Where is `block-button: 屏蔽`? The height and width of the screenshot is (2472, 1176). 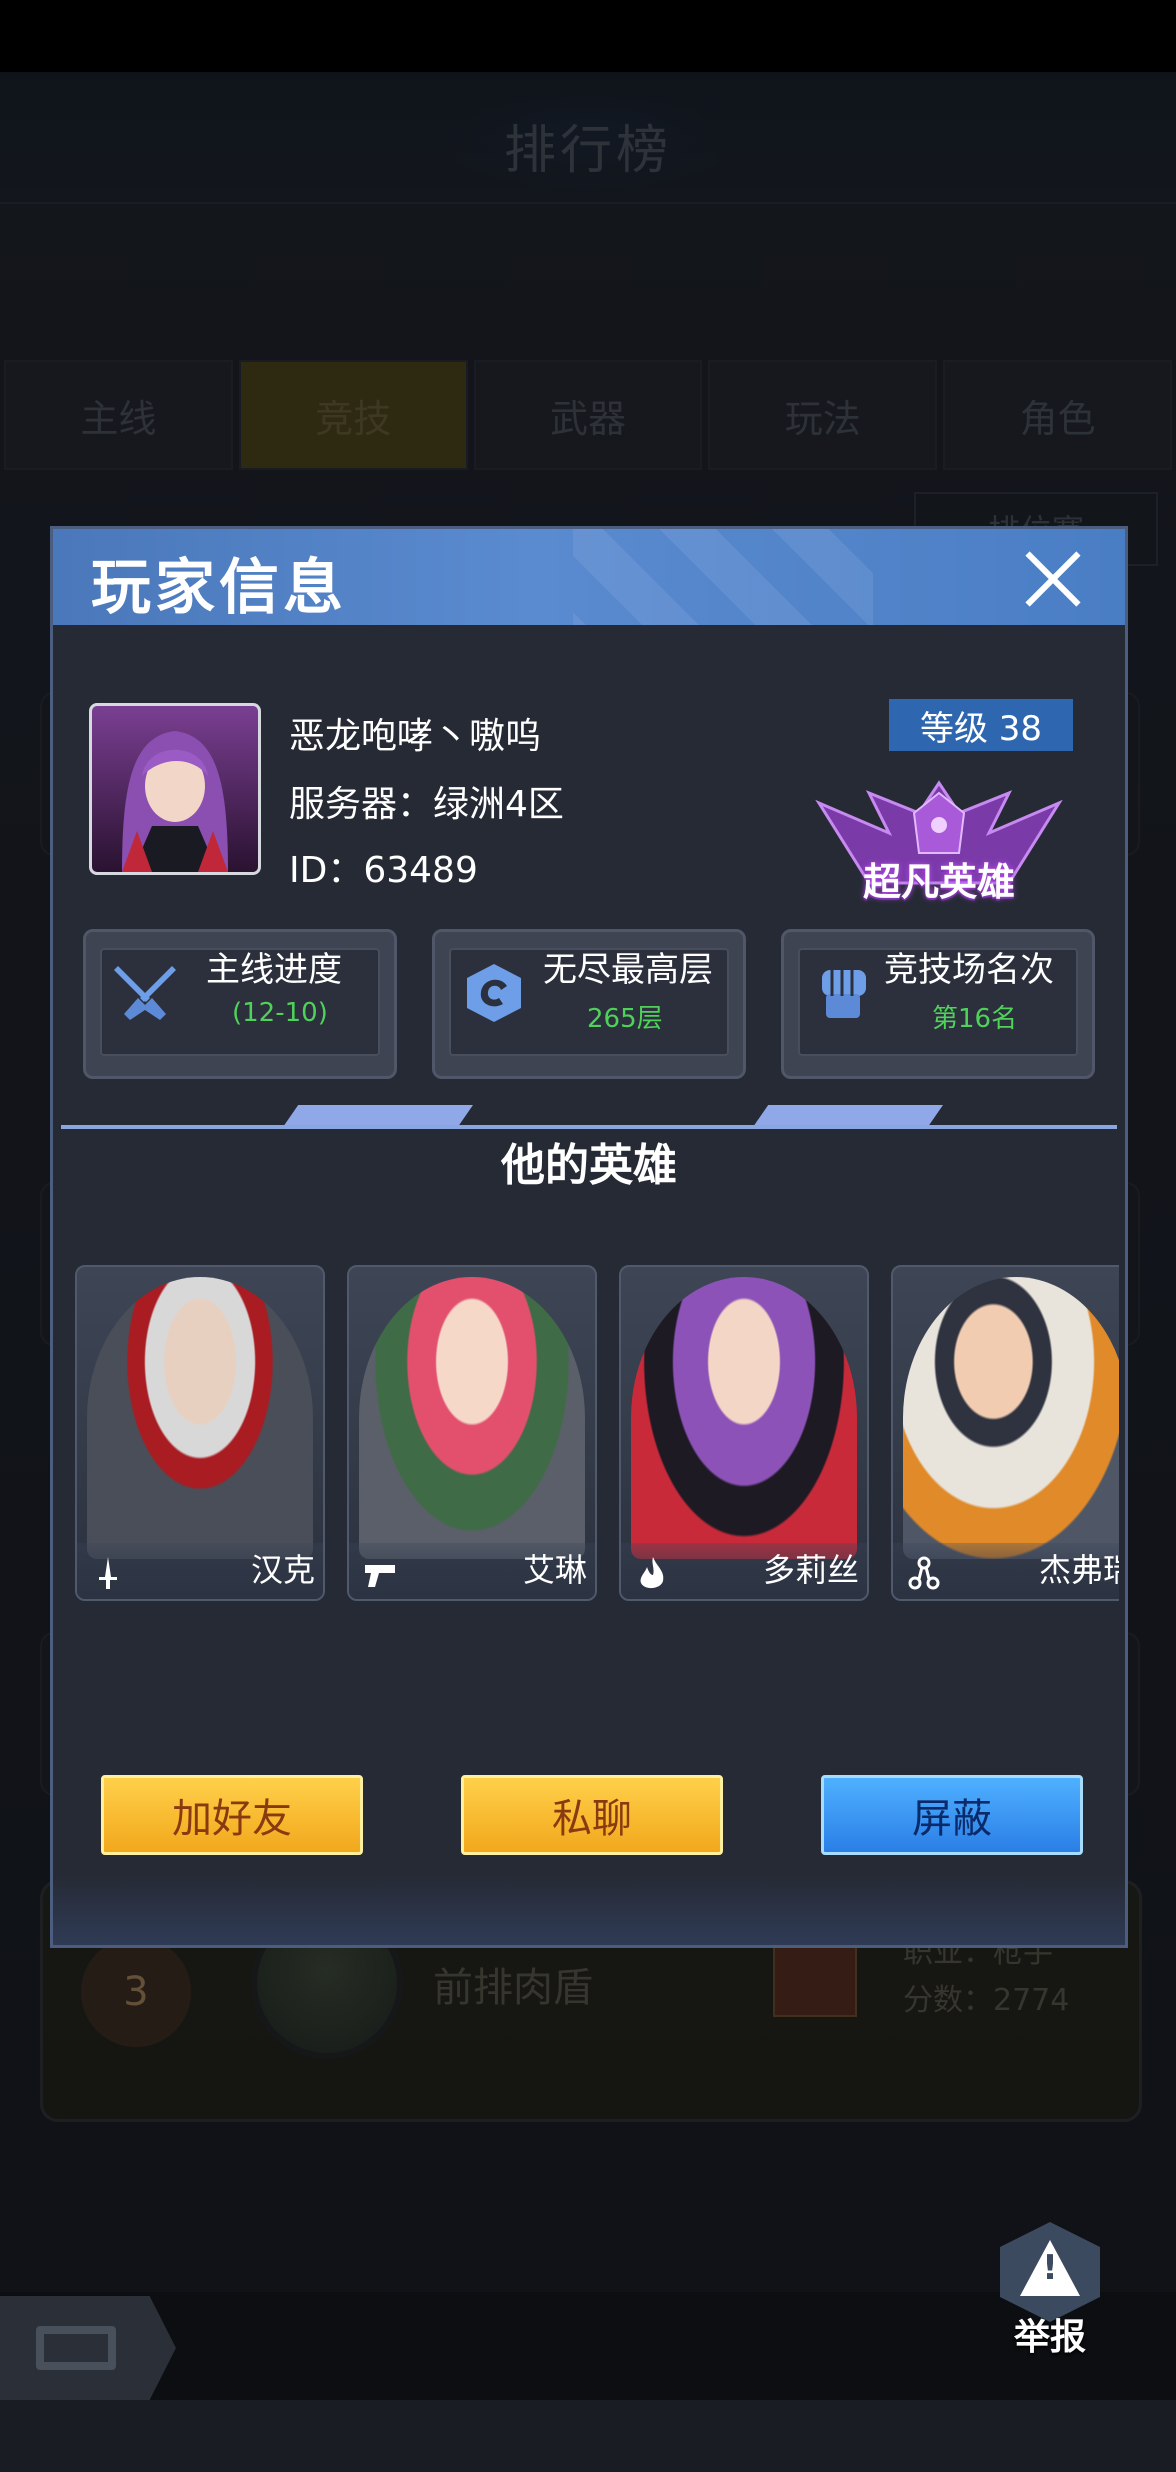
block-button: 屏蔽 is located at coordinates (952, 1815).